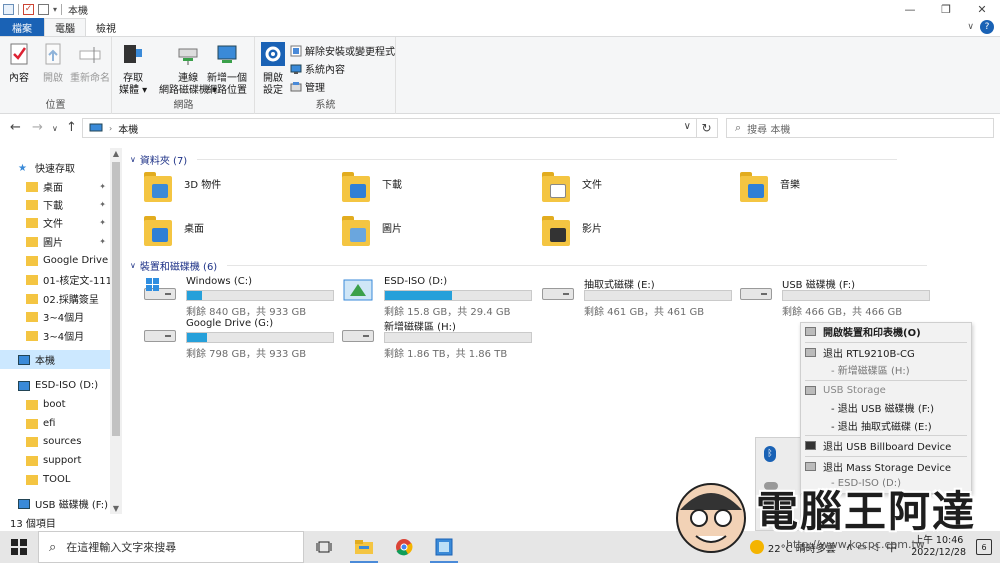 The image size is (1000, 563). What do you see at coordinates (238, 297) in the screenshot?
I see `drive-item: Windows (C:) 剩餘 840 GB，共 933 GB` at bounding box center [238, 297].